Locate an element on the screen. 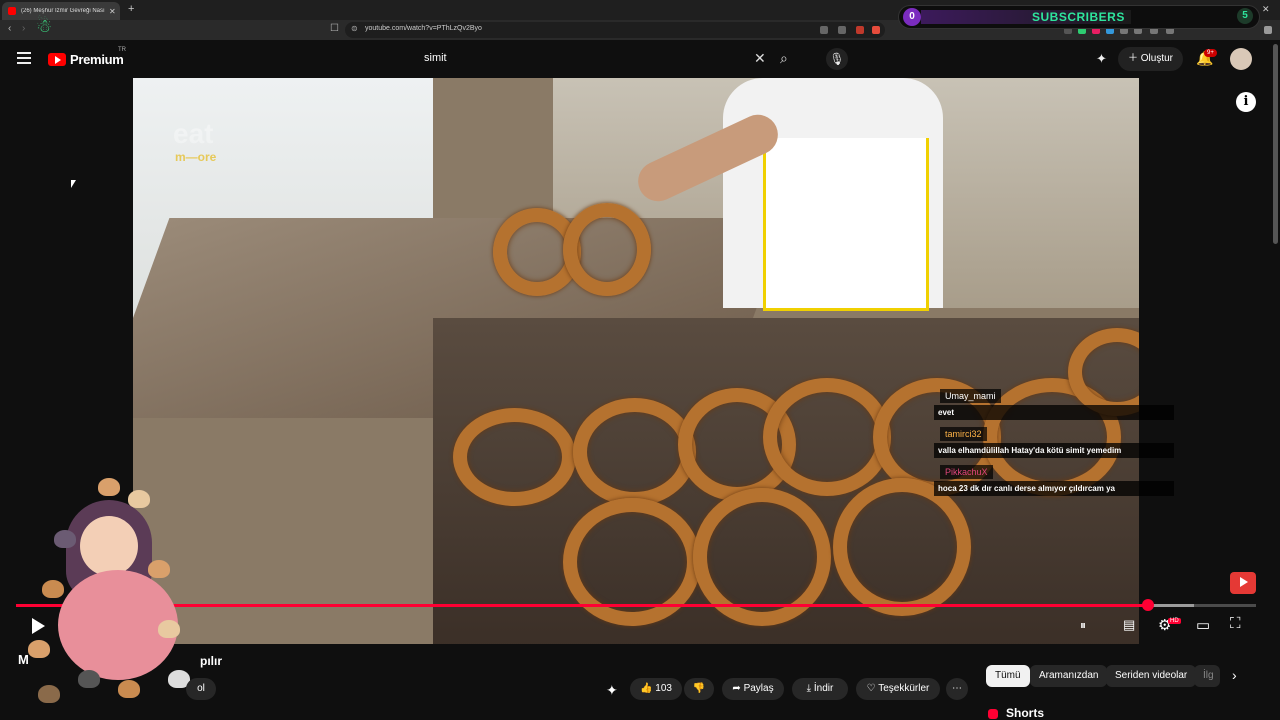 The image size is (1280, 720). browser-tab: (26) Meşhur İzmir Gevreği Nasıl ✕ is located at coordinates (61, 11).